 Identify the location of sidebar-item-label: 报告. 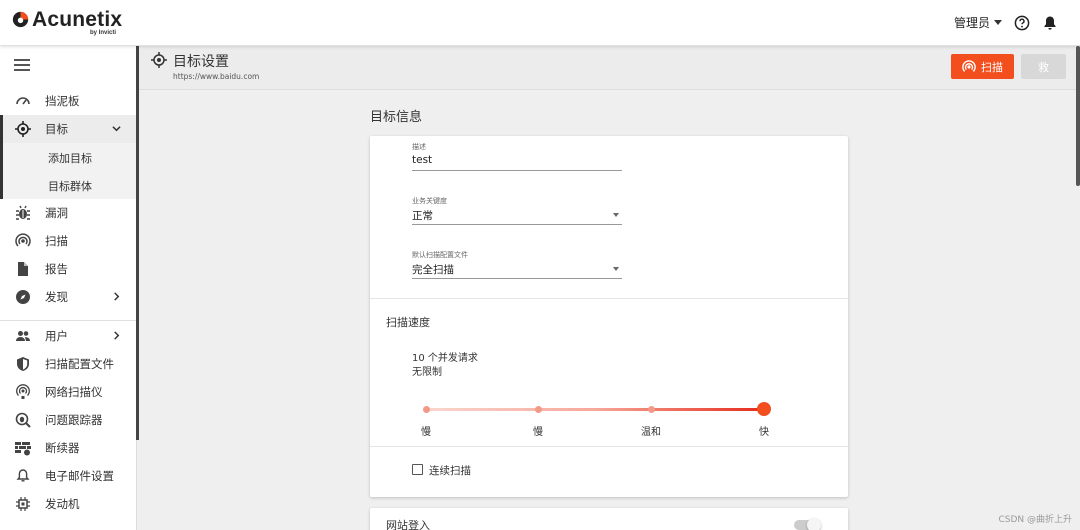
(56, 269).